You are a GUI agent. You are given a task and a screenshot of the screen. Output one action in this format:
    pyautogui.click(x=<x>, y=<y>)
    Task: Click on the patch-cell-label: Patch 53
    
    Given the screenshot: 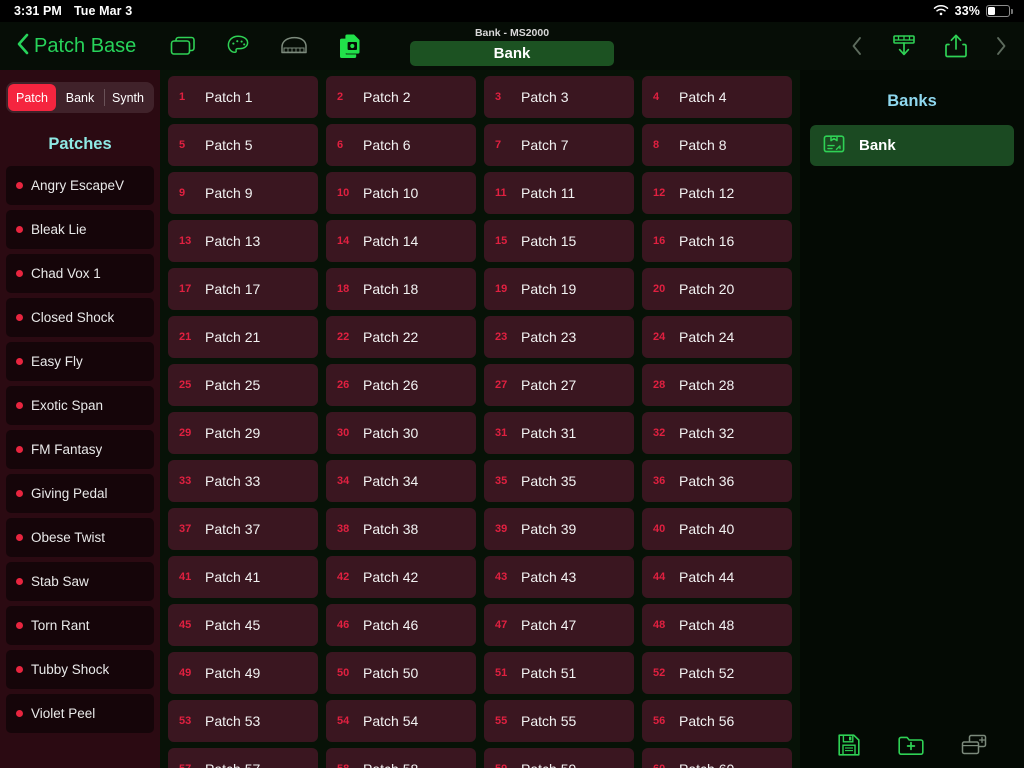 What is the action you would take?
    pyautogui.click(x=233, y=721)
    